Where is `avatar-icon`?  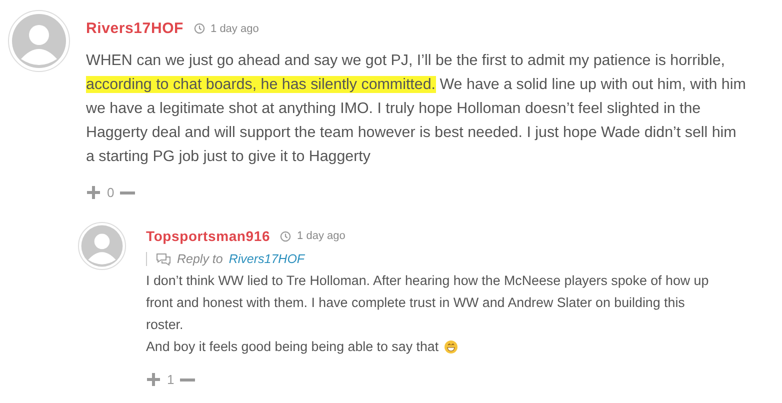
avatar-icon is located at coordinates (102, 246).